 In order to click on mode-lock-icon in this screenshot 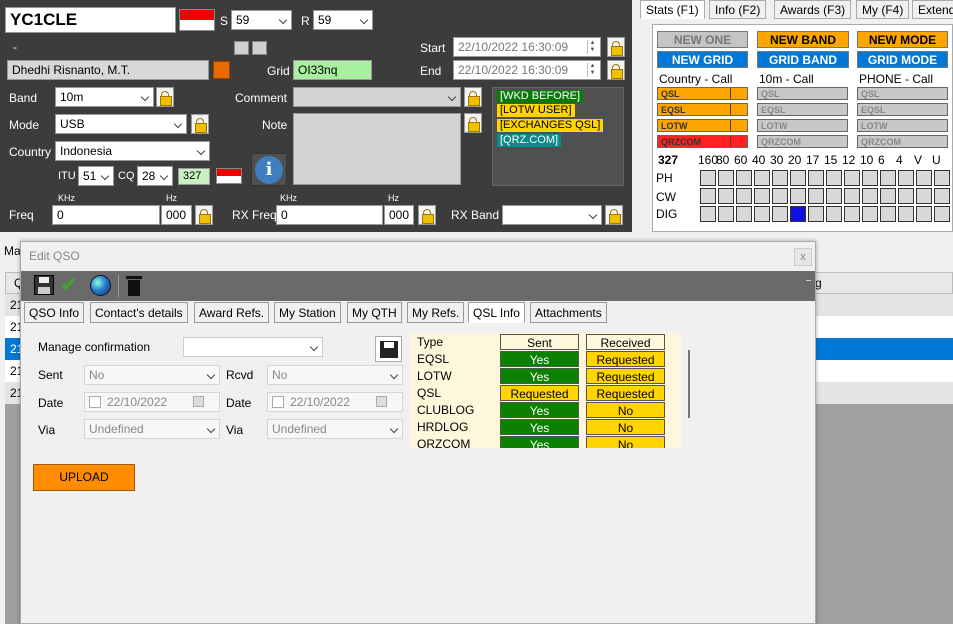, I will do `click(200, 124)`.